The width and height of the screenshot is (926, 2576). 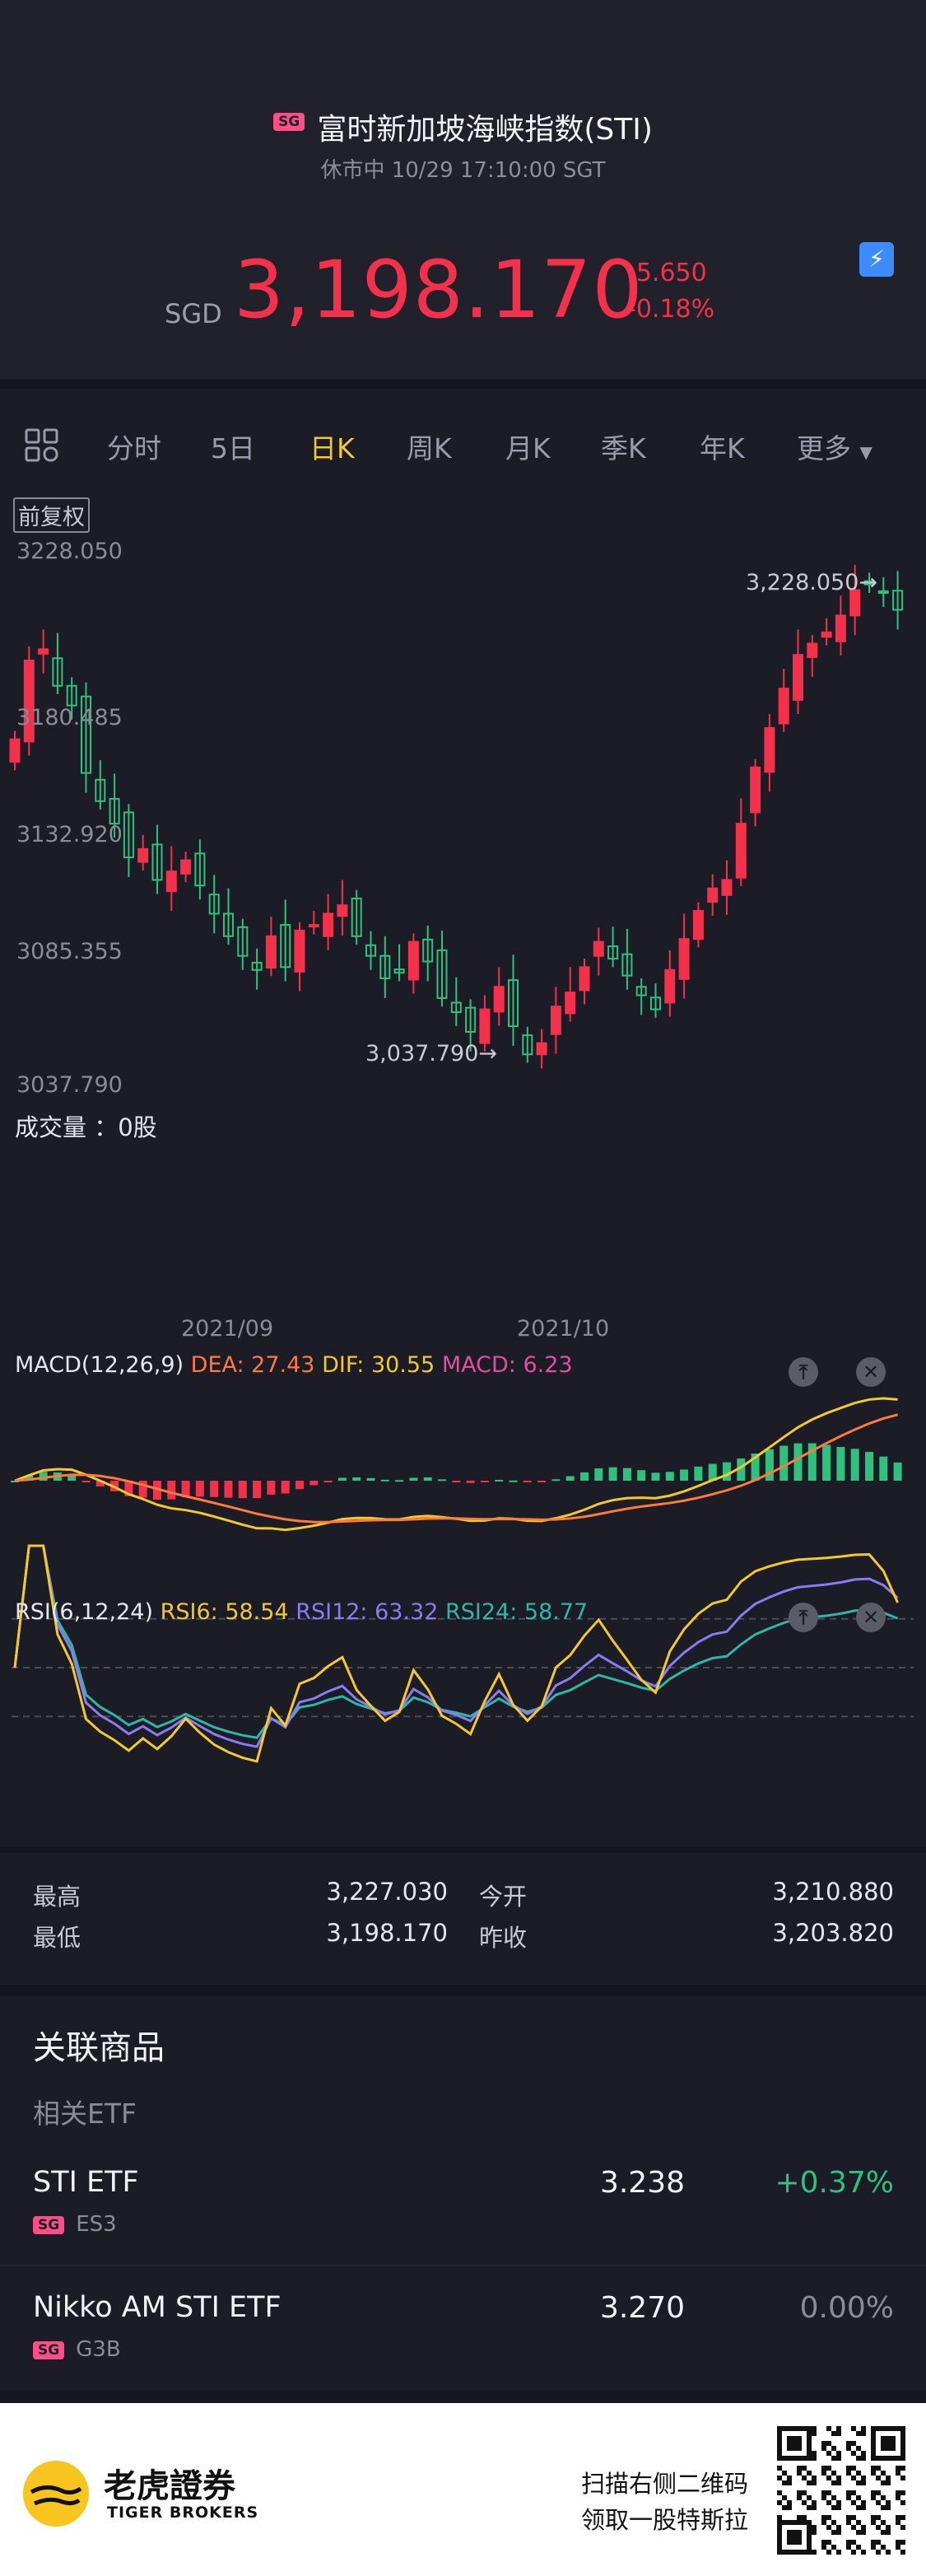 What do you see at coordinates (665, 2520) in the screenshot?
I see `scan-line: 领取一股特斯拉` at bounding box center [665, 2520].